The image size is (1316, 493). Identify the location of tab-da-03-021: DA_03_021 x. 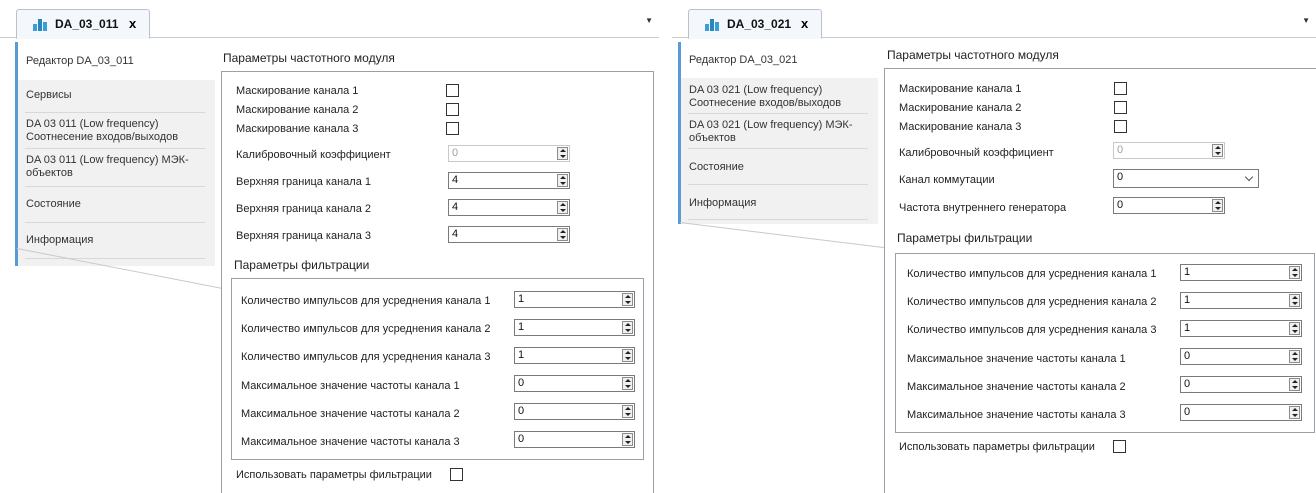
(755, 24).